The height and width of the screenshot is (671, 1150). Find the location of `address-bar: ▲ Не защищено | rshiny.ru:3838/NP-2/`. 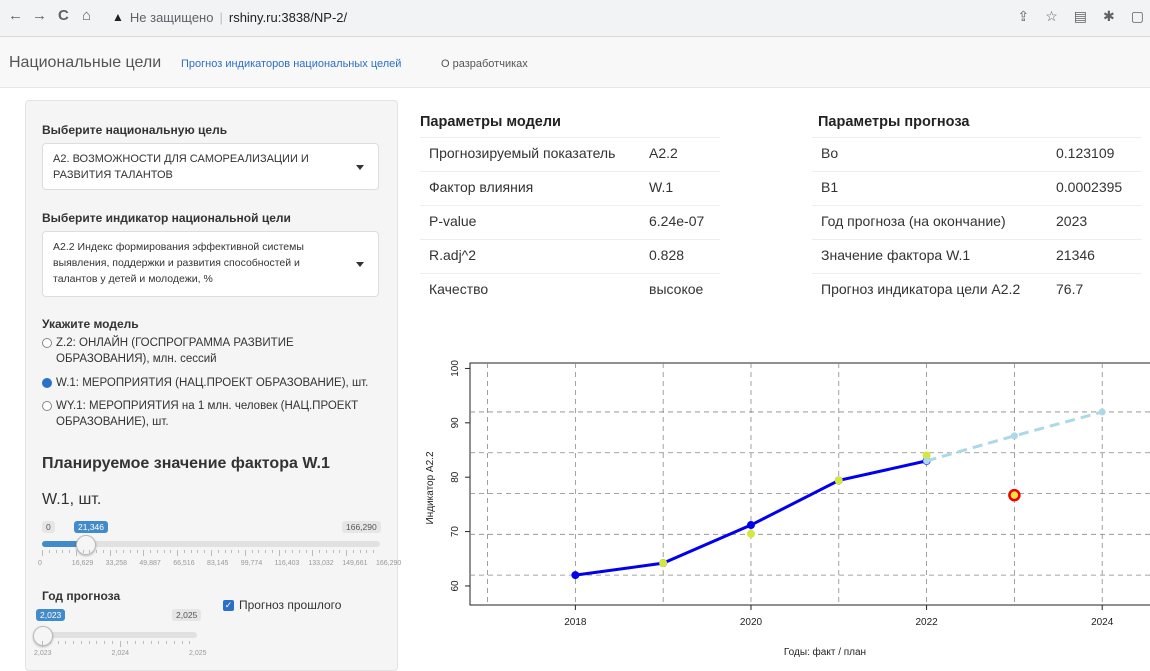

address-bar: ▲ Не защищено | rshiny.ru:3838/NP-2/ is located at coordinates (542, 17).